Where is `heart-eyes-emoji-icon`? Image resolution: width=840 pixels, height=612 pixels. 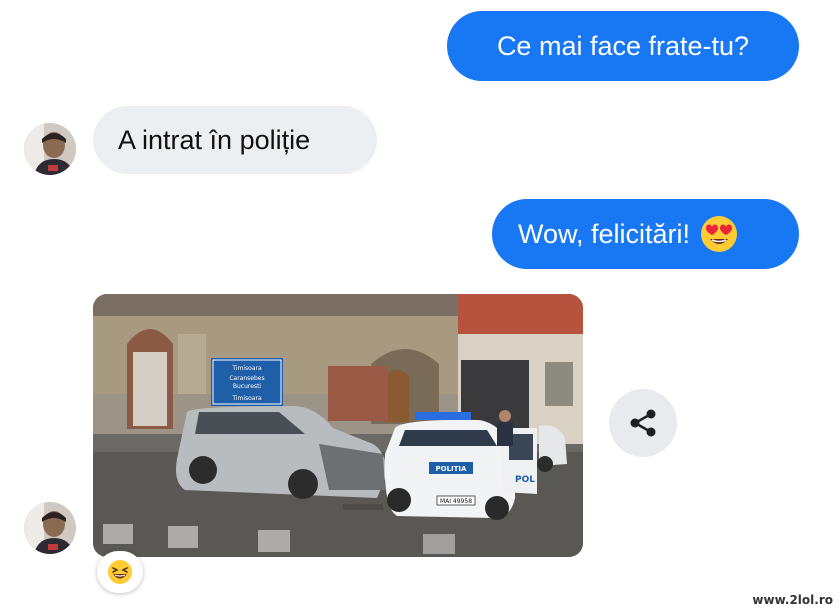 heart-eyes-emoji-icon is located at coordinates (719, 234).